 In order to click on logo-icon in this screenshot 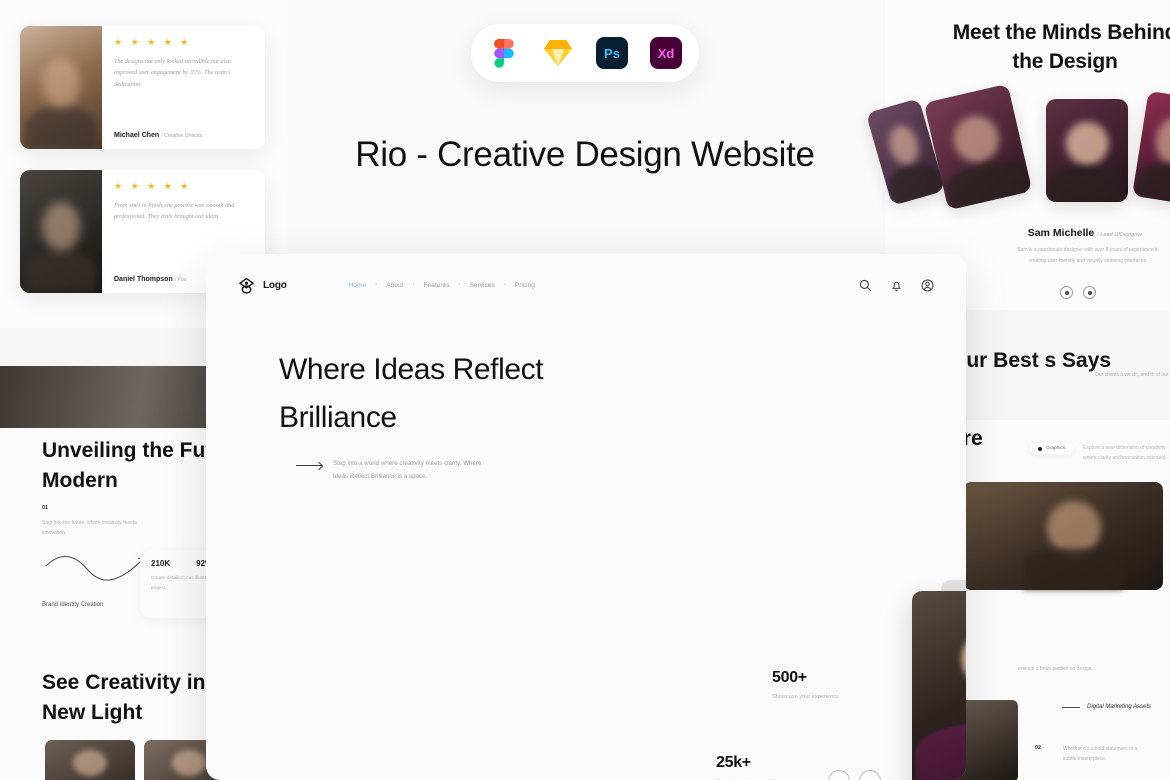, I will do `click(246, 285)`.